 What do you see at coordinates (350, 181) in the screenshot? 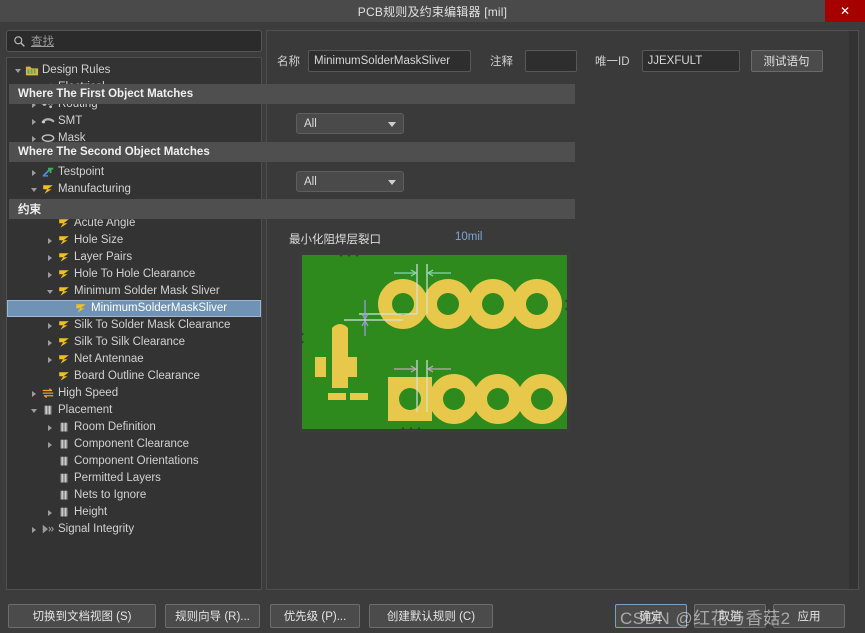
I see `second-object-scope-dropdown: All` at bounding box center [350, 181].